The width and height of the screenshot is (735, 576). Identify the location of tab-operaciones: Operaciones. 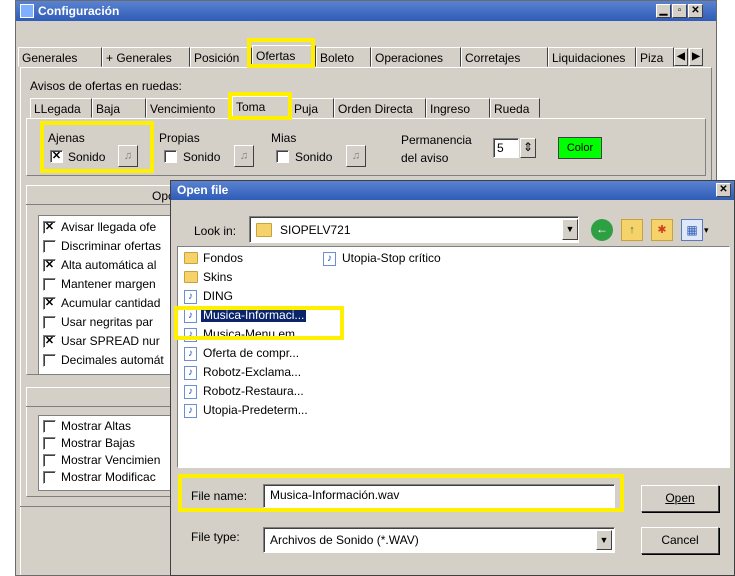
(416, 57).